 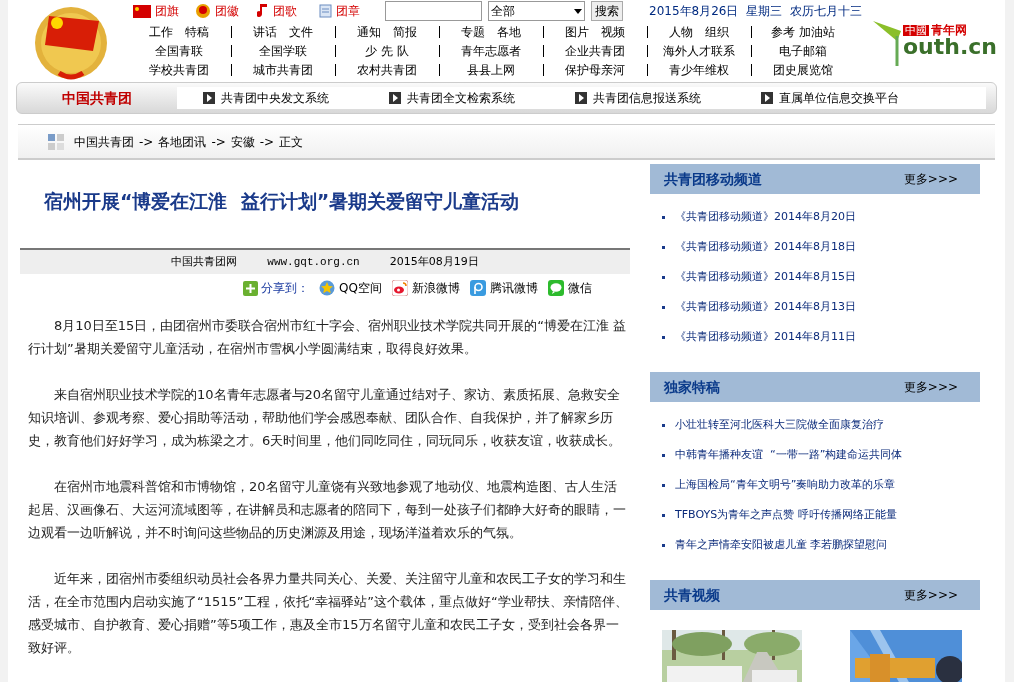 I want to click on nav-link: 工作 特稿, so click(x=179, y=31).